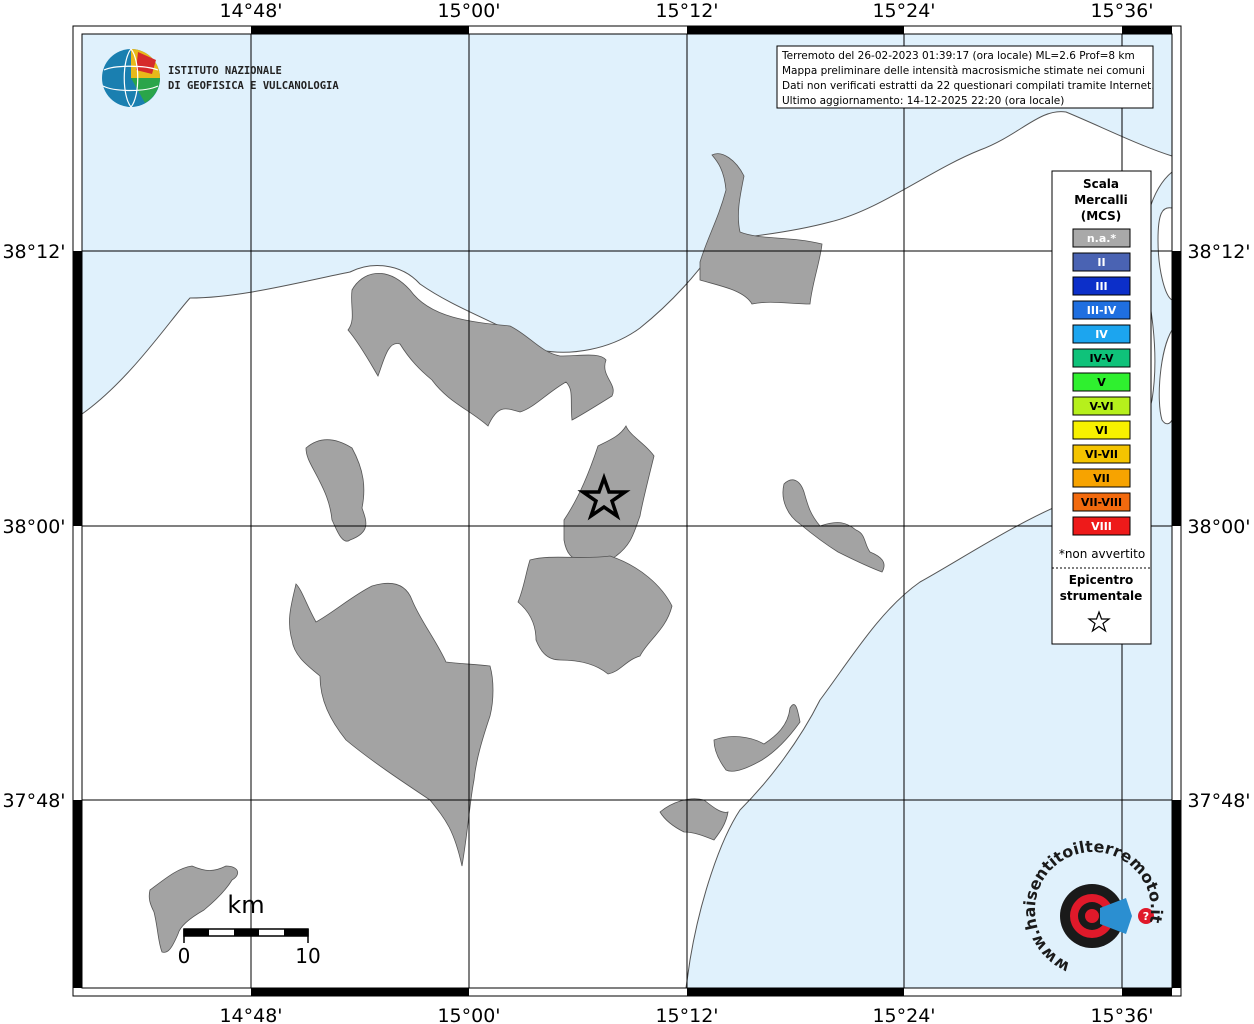 The image size is (1254, 1024). Describe the element at coordinates (1102, 238) in the screenshot. I see `legend-label-0: n.a.*` at that location.